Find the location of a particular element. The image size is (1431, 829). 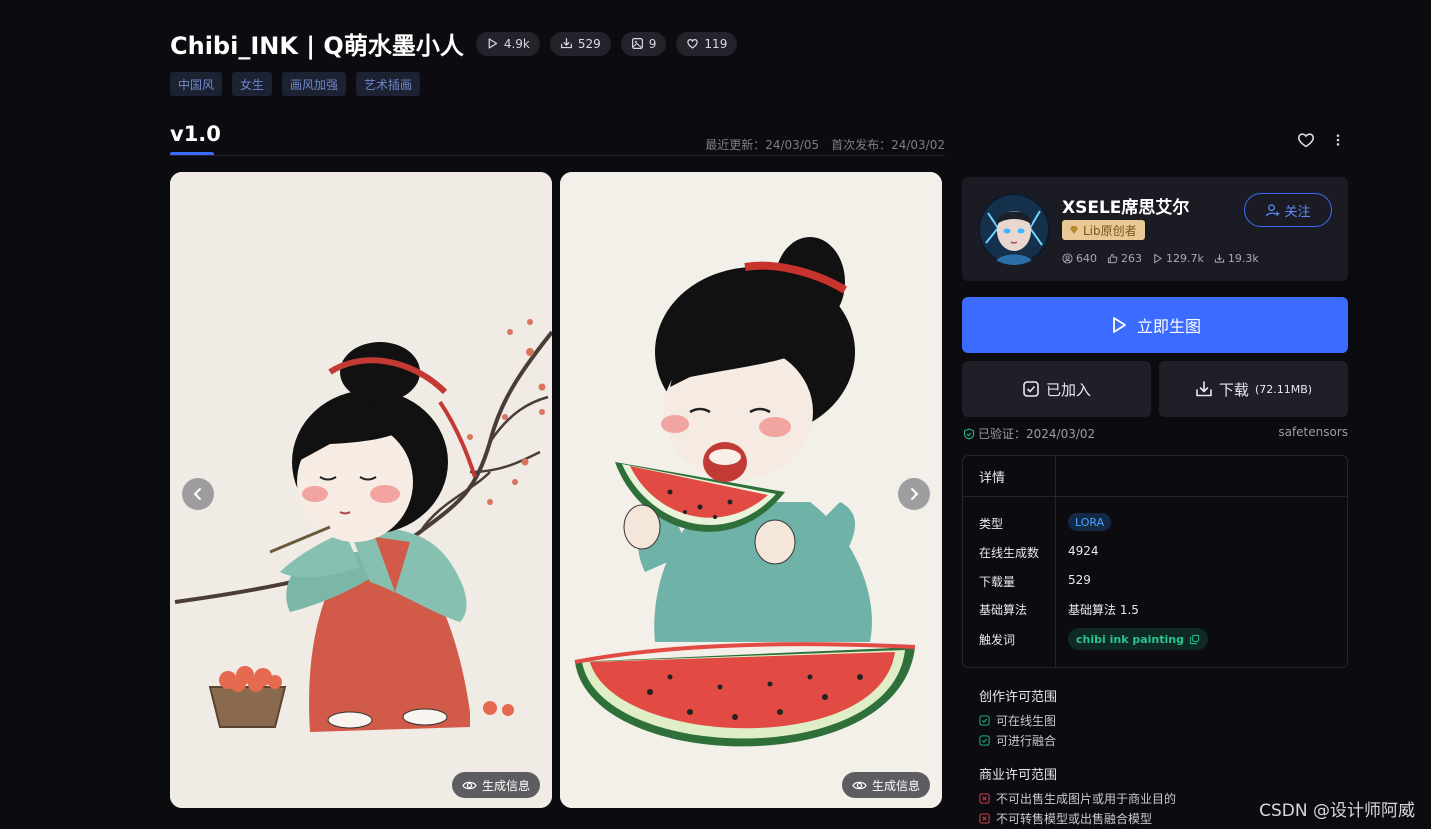

license-allowed-text: 可在线生图 is located at coordinates (1026, 721).